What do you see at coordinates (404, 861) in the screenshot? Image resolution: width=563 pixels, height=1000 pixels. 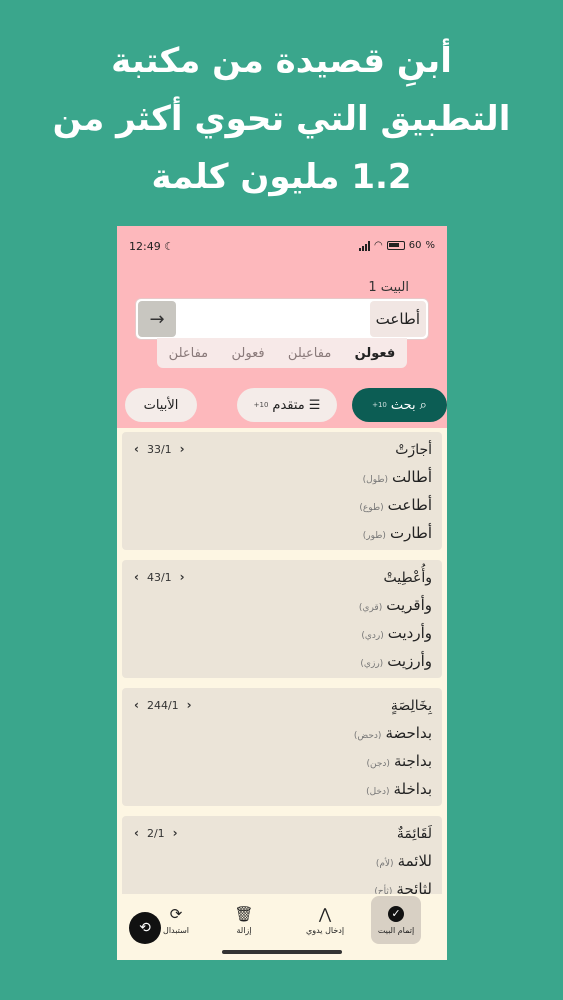 I see `suggestion-row: للائمة(لأم)` at bounding box center [404, 861].